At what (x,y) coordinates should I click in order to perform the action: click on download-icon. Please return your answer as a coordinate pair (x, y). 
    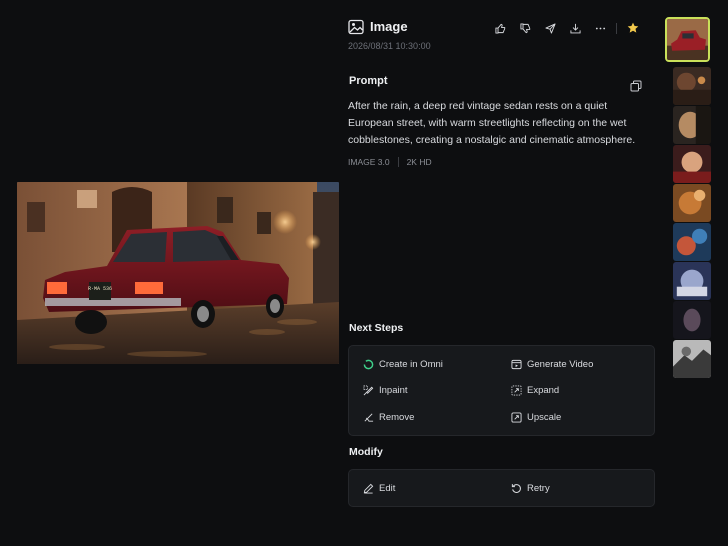
    Looking at the image, I should click on (575, 28).